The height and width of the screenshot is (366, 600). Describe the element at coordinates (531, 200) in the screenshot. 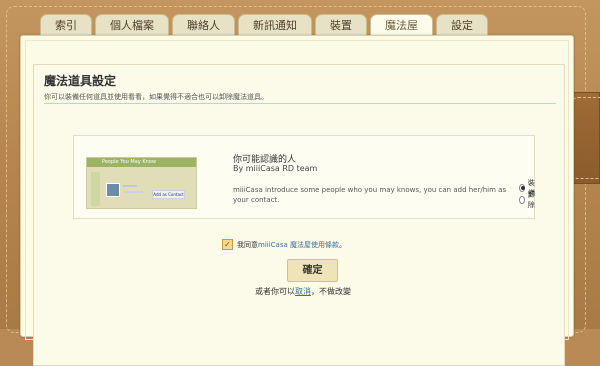

I see `remove-radio-label: 卸除` at that location.